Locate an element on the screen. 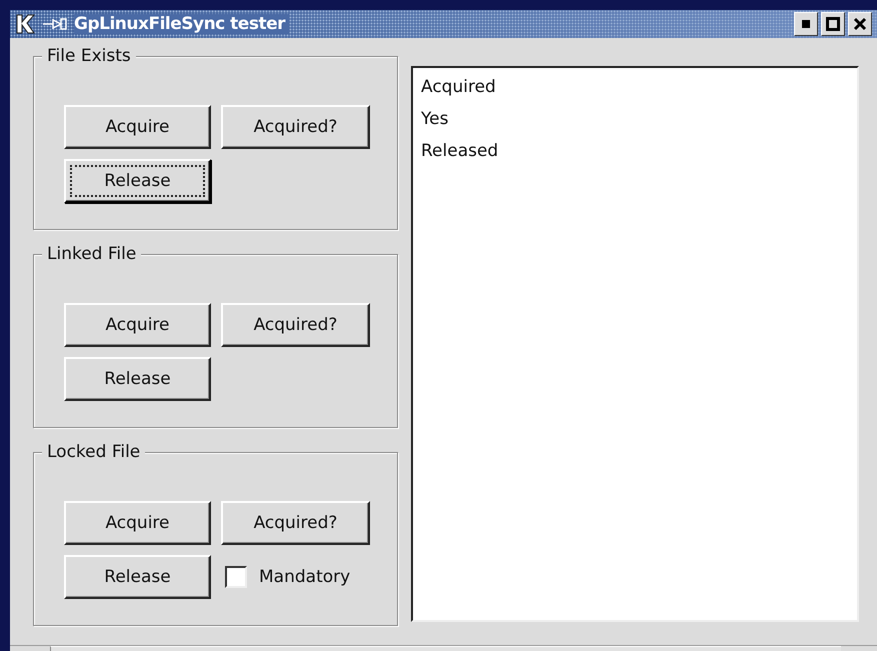  close-icon is located at coordinates (860, 24).